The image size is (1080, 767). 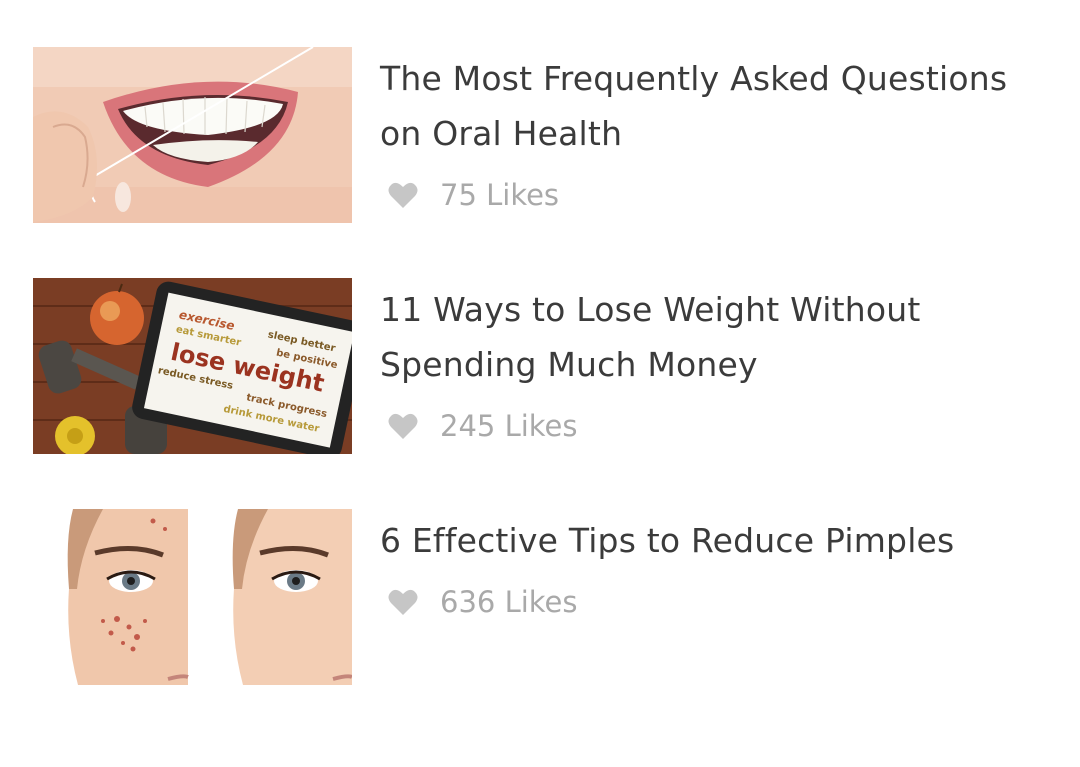 What do you see at coordinates (509, 602) in the screenshot?
I see `likes-label: 636 Likes` at bounding box center [509, 602].